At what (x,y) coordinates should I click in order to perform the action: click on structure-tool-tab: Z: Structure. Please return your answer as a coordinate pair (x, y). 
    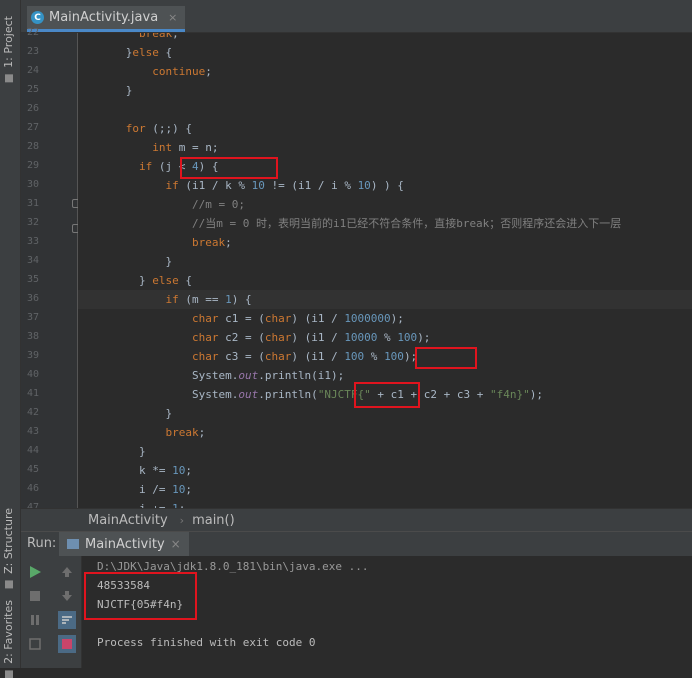
    Looking at the image, I should click on (8, 548).